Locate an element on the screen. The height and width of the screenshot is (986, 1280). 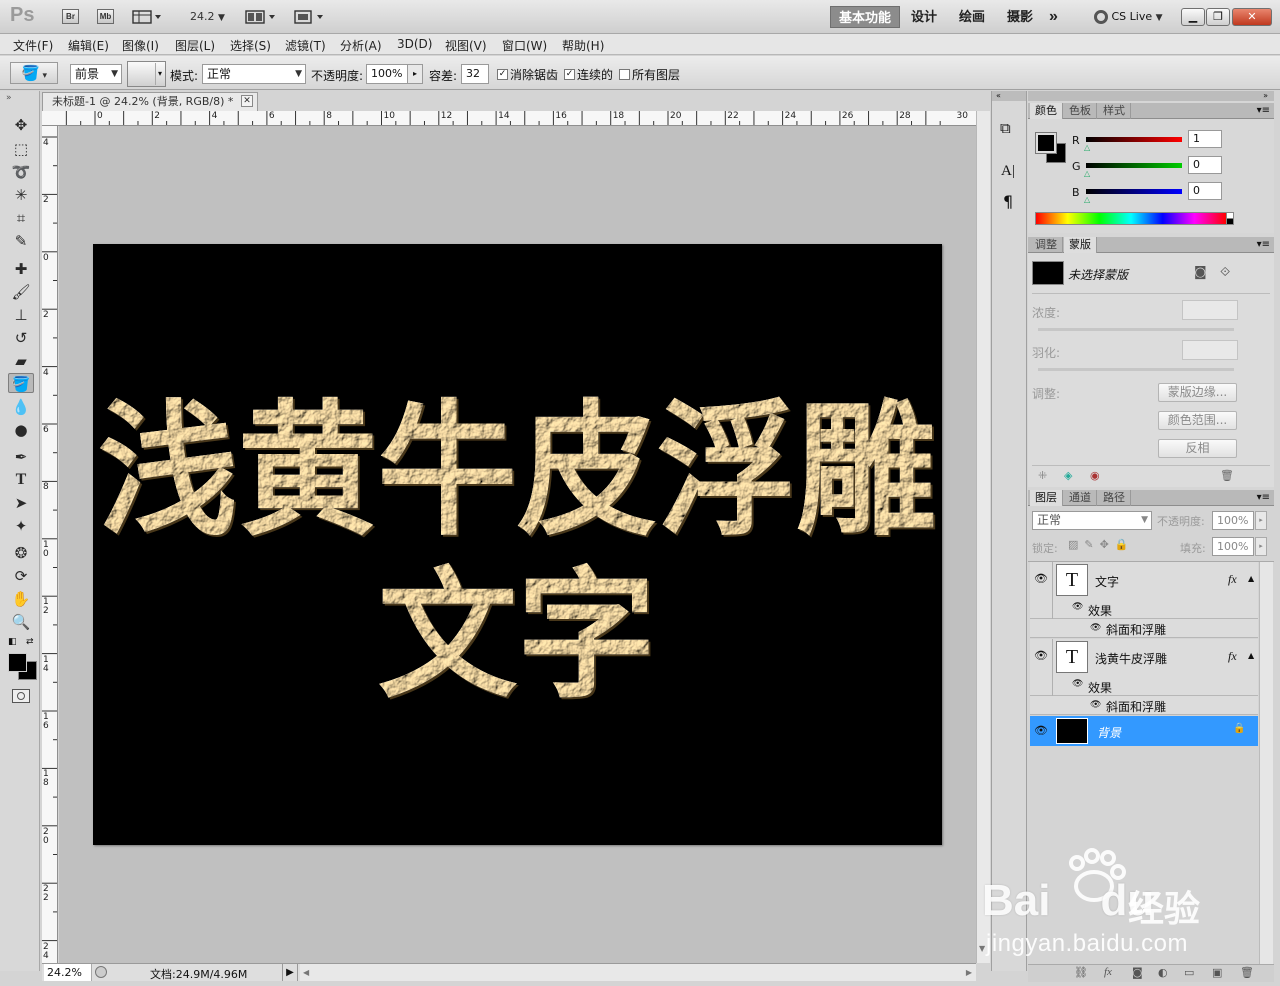
opacity-input: 100% is located at coordinates (387, 74).